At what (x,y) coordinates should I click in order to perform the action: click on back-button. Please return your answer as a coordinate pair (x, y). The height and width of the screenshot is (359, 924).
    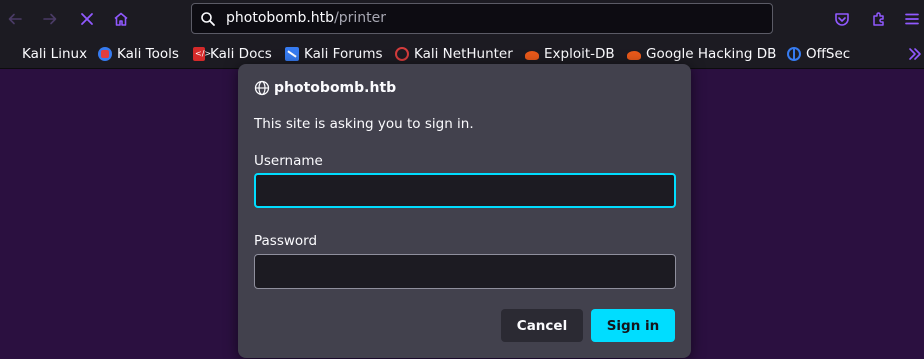
    Looking at the image, I should click on (15, 19).